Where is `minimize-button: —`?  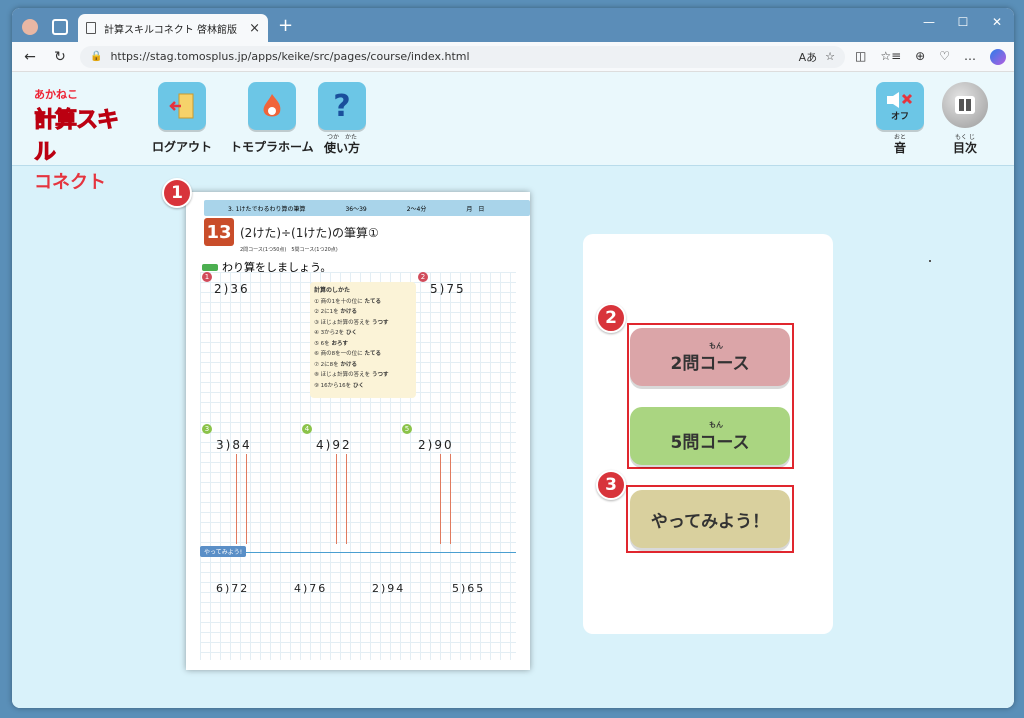 minimize-button: — is located at coordinates (929, 22).